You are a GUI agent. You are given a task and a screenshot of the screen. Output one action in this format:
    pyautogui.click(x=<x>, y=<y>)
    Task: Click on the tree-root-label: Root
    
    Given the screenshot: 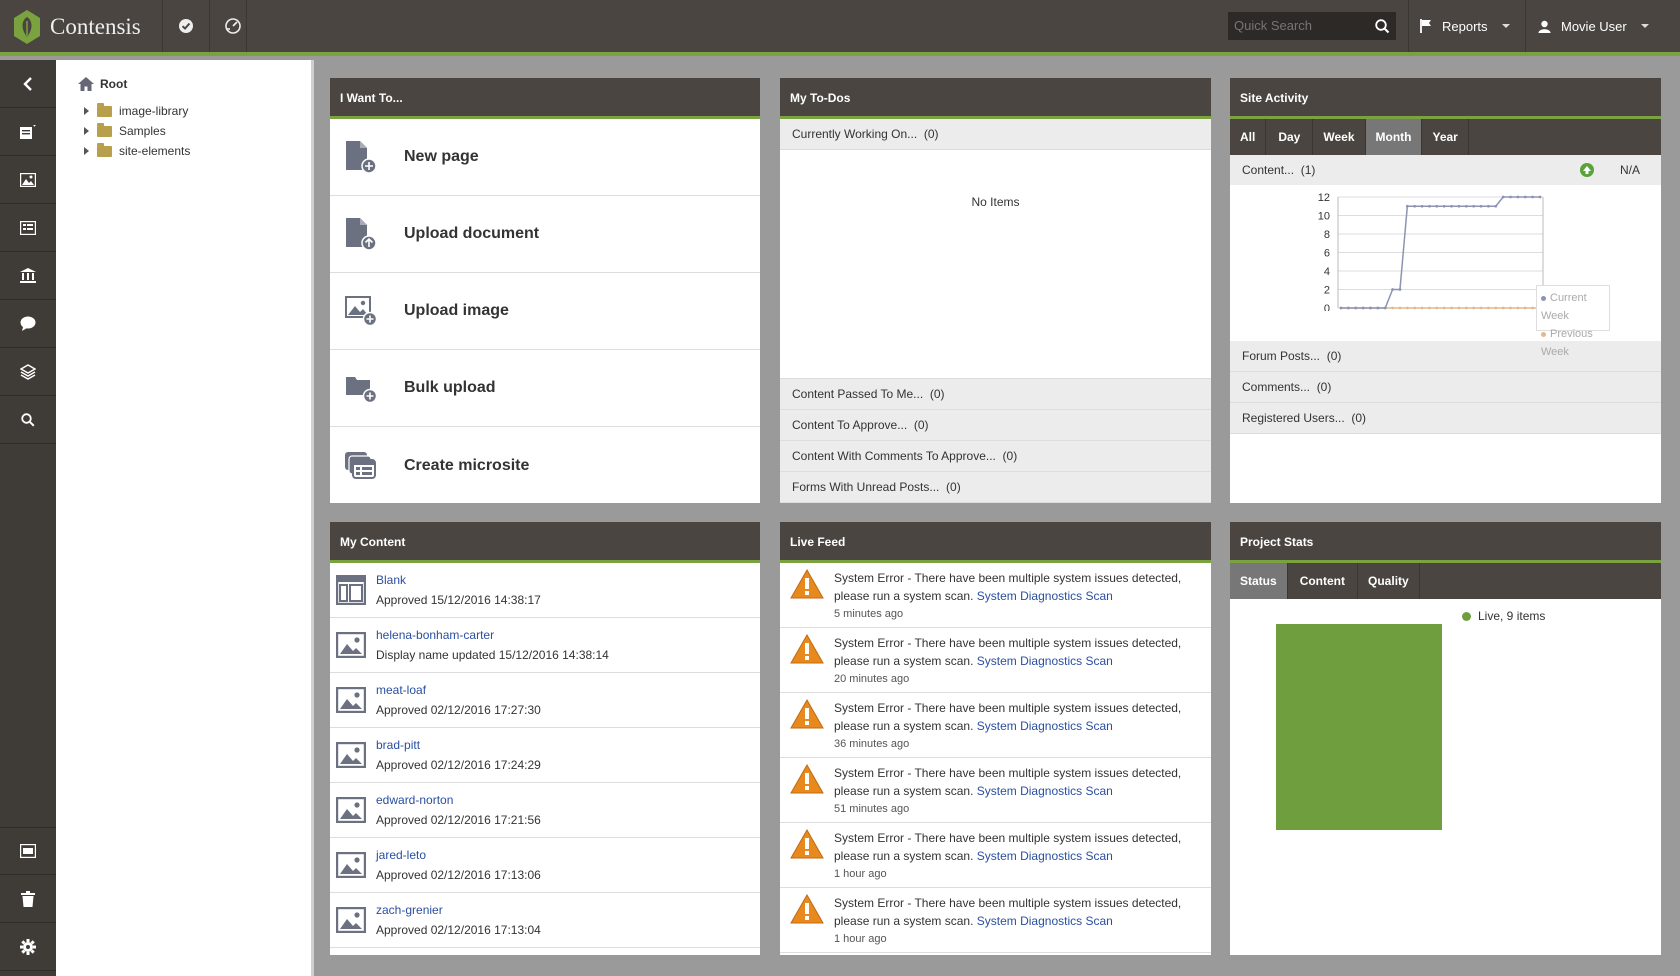 What is the action you would take?
    pyautogui.click(x=114, y=84)
    